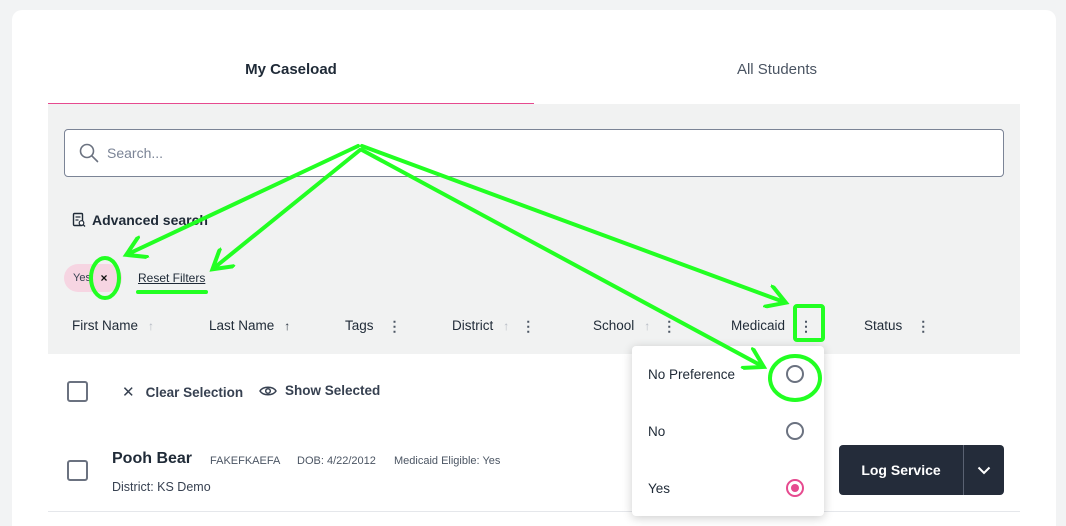 The height and width of the screenshot is (526, 1066). I want to click on student-district: District: KS Demo, so click(161, 487).